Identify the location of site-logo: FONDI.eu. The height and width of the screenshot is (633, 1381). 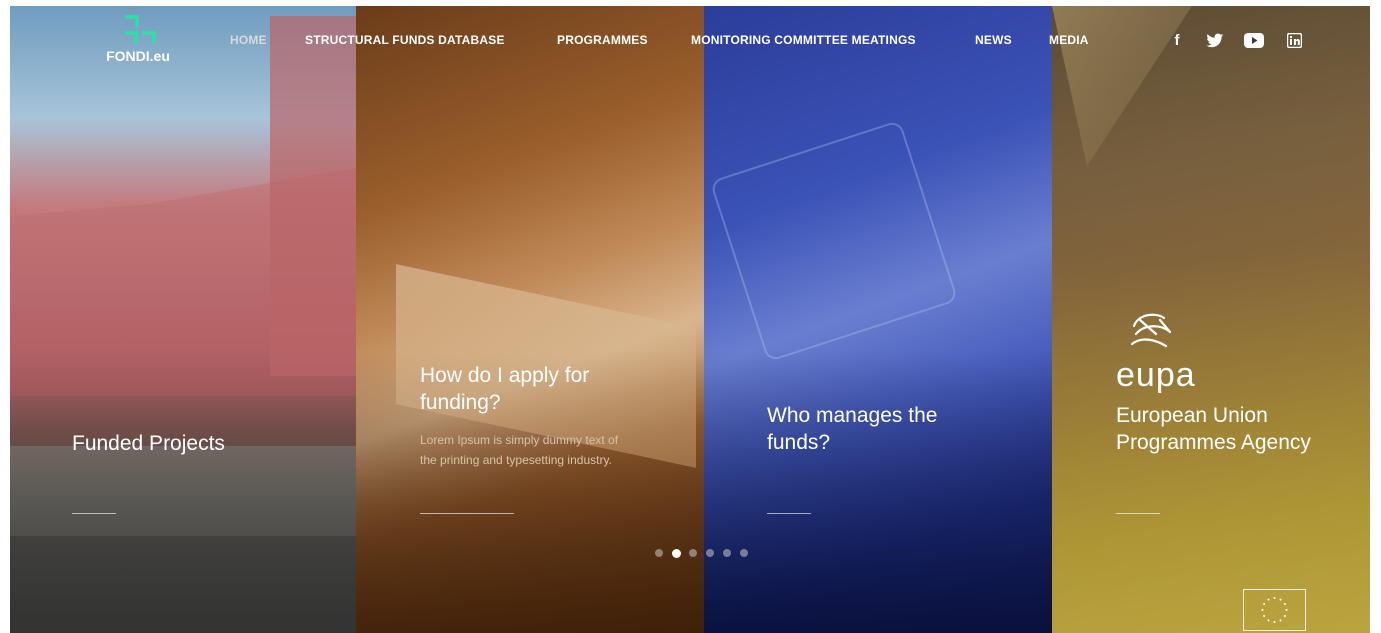
(138, 42).